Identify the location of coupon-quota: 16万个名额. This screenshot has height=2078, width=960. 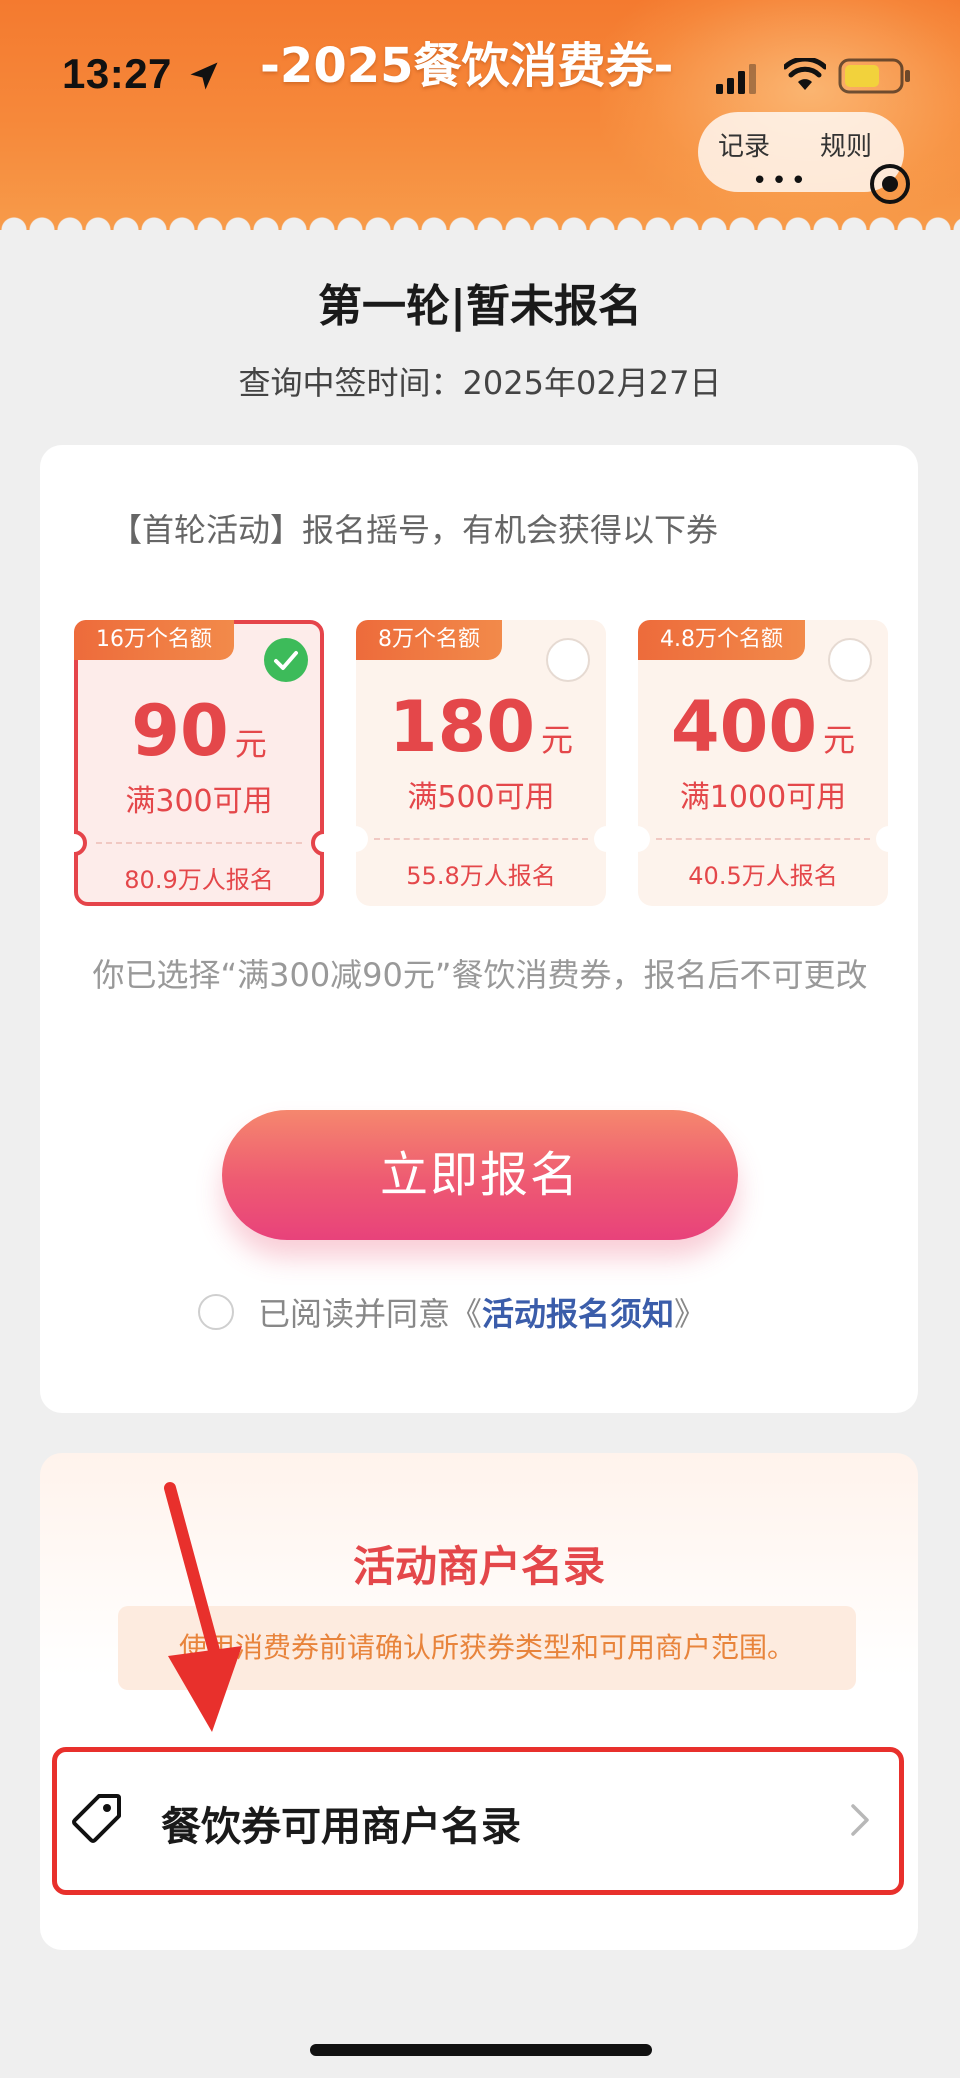
(154, 640).